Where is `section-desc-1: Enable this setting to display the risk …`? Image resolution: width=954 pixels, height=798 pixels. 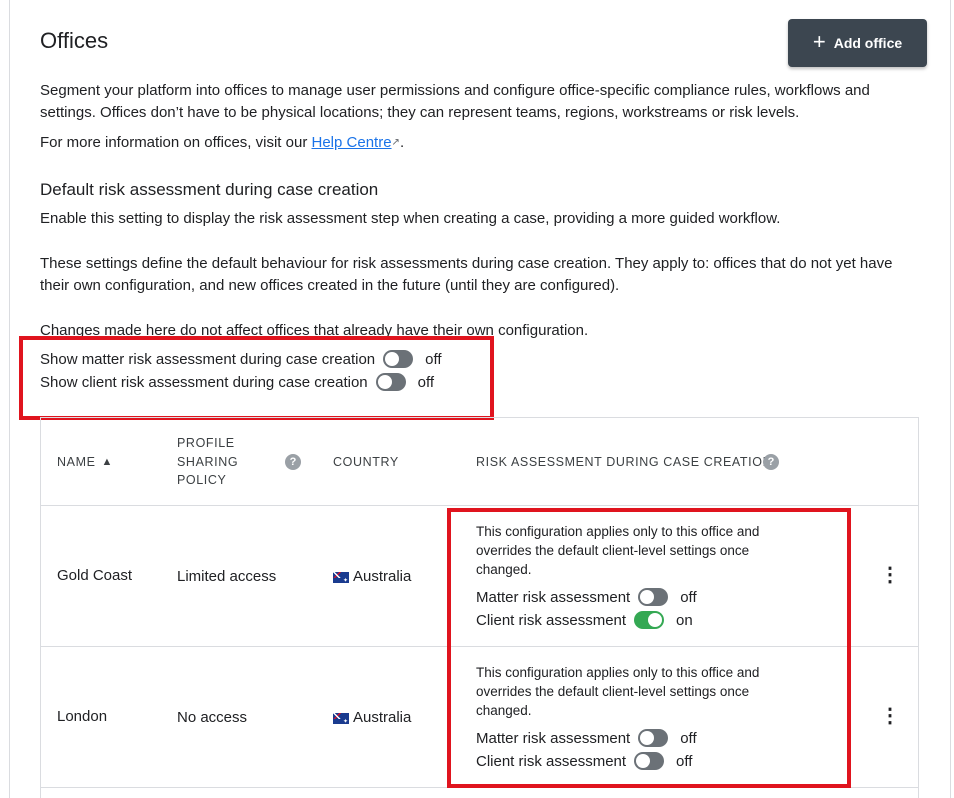 section-desc-1: Enable this setting to display the risk … is located at coordinates (410, 218).